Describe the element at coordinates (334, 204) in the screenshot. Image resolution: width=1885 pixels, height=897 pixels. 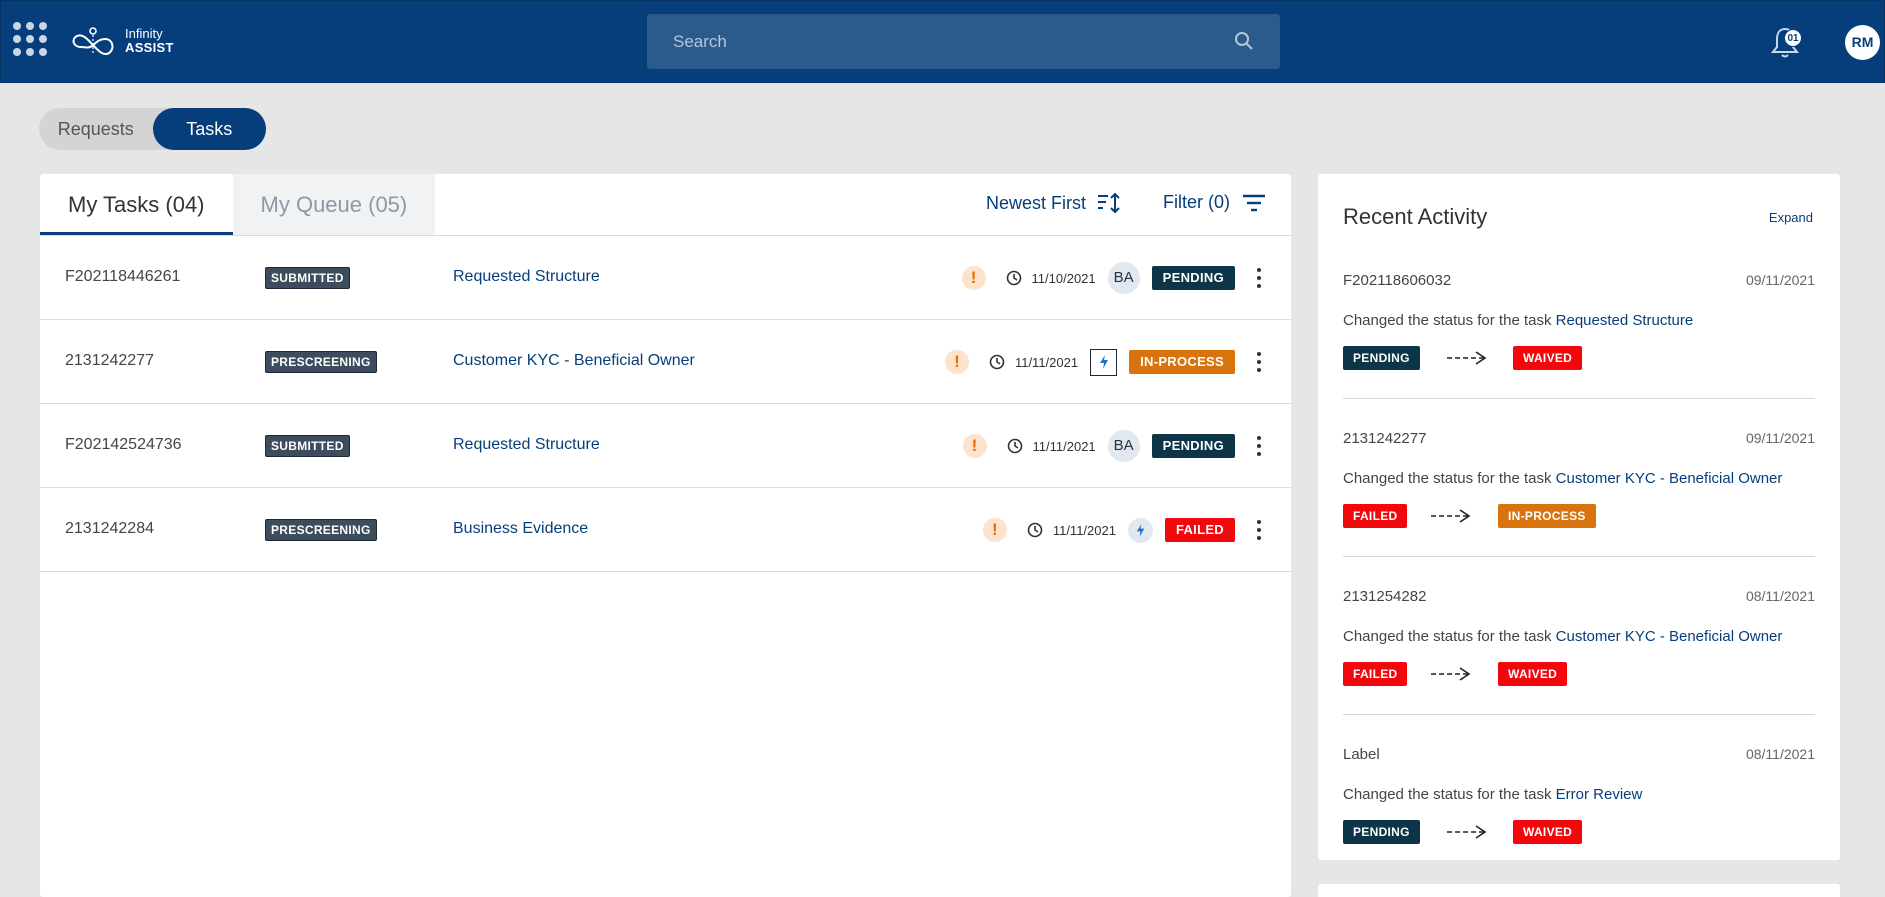
I see `tab-my-queue: My Queue (05)` at that location.